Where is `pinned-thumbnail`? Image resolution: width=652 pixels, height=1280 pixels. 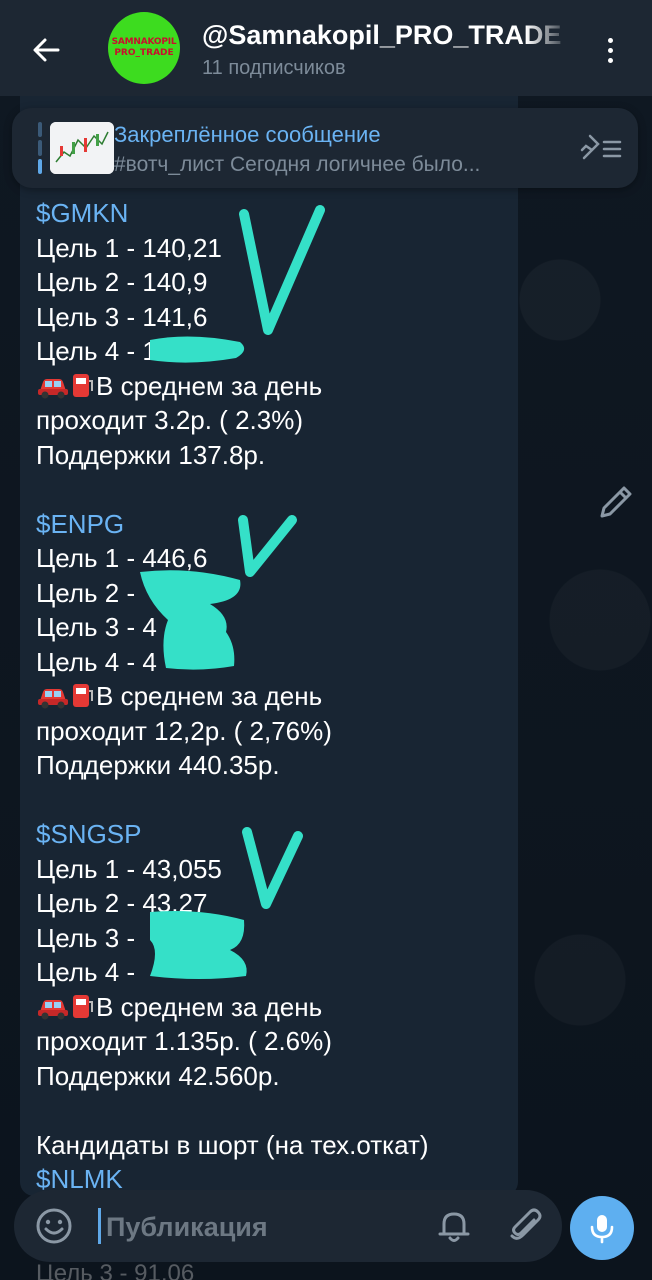 pinned-thumbnail is located at coordinates (82, 148).